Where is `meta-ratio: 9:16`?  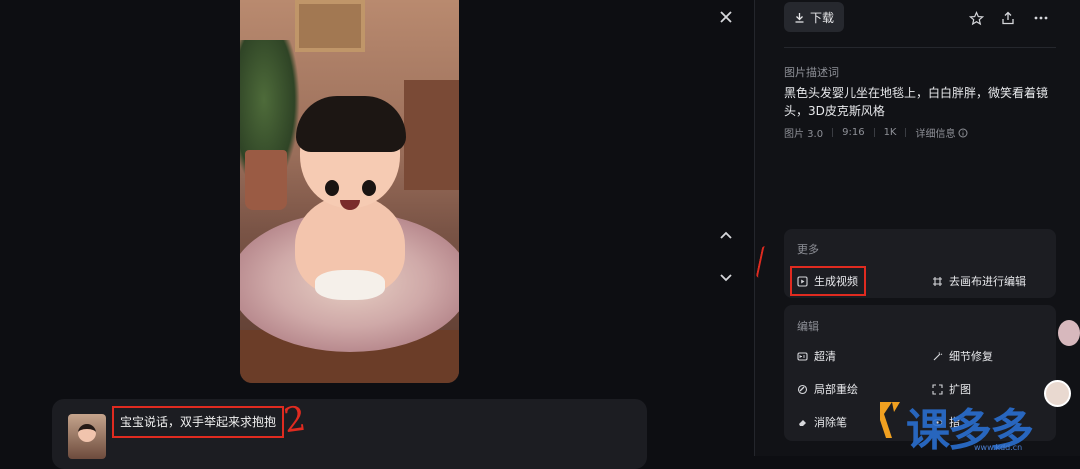
meta-ratio: 9:16 is located at coordinates (853, 132).